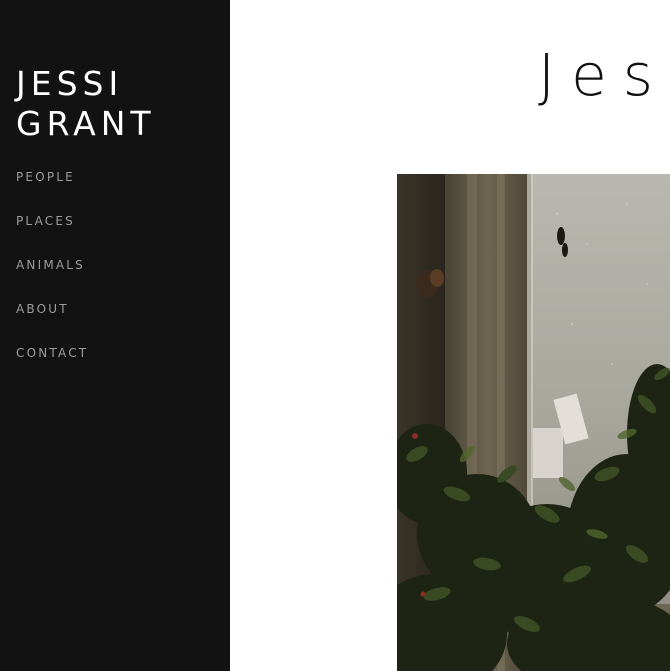 This screenshot has height=671, width=670. I want to click on nav-link-contact: CONTACT, so click(52, 353).